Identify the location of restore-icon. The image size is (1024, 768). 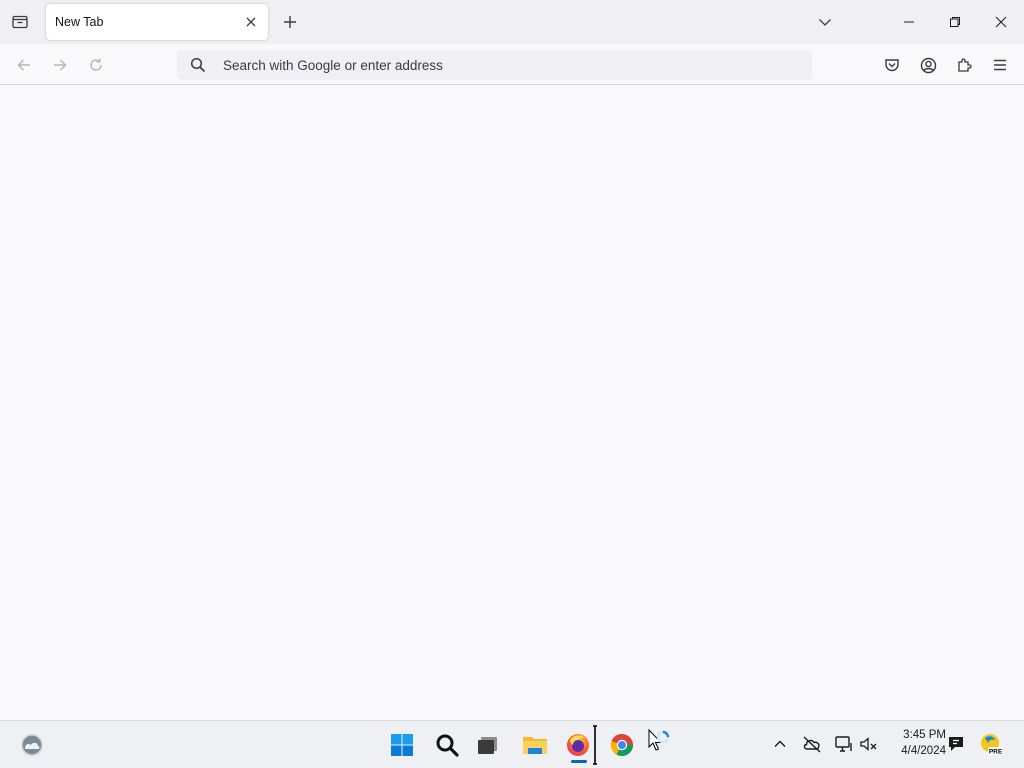
(955, 22).